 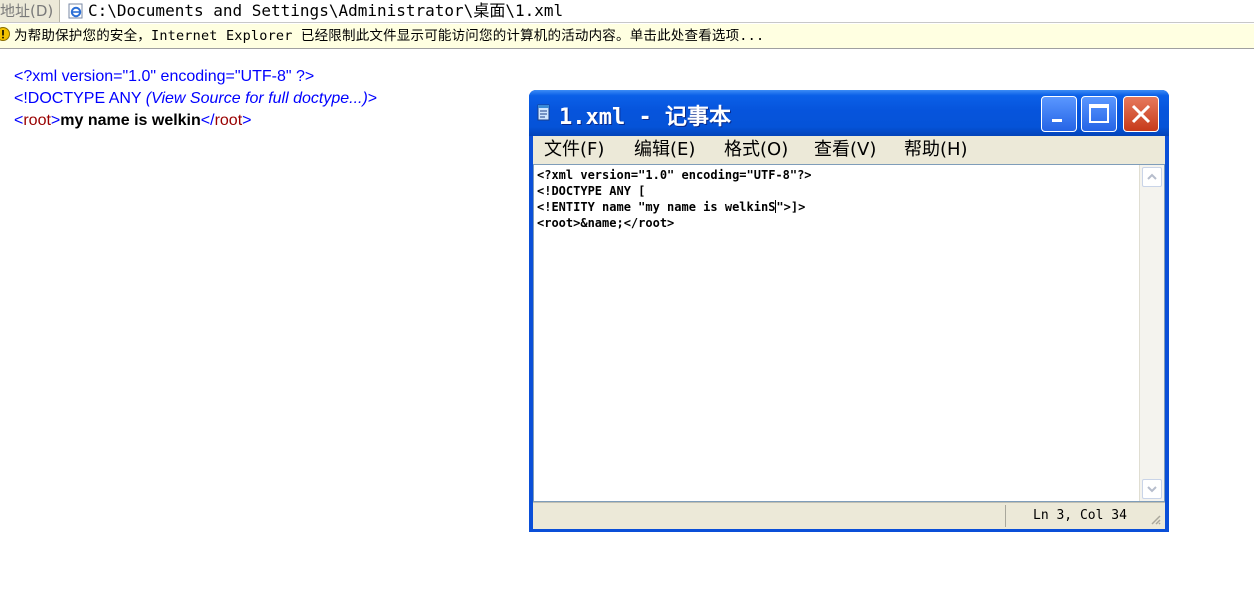 I want to click on chevron-down-icon, so click(x=1152, y=489).